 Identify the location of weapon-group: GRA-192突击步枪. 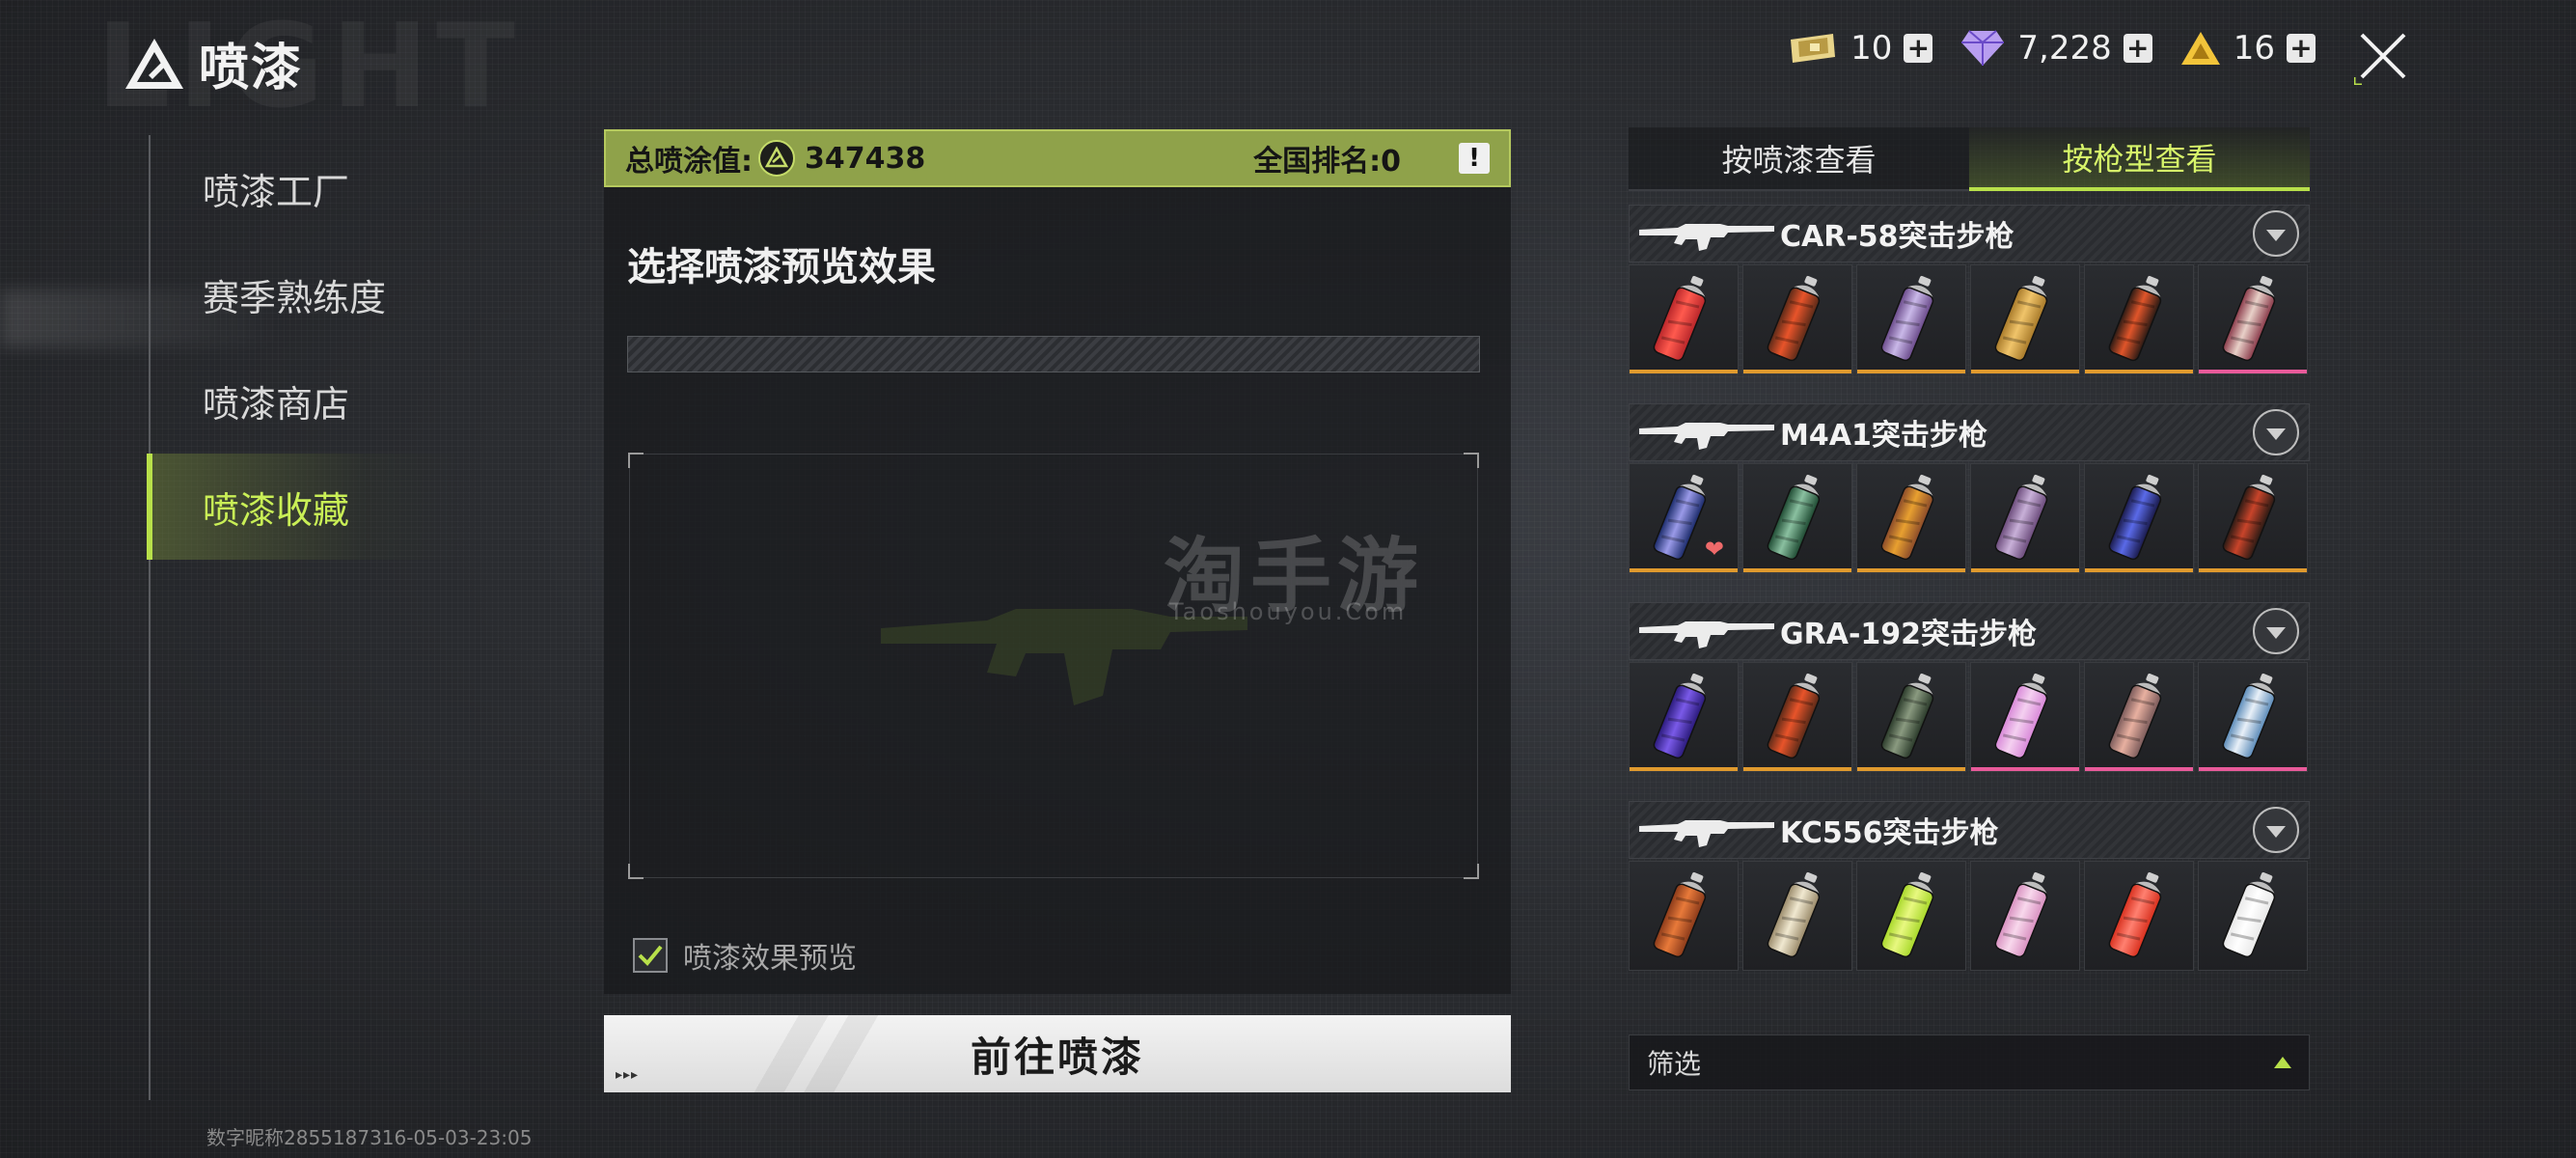
(1969, 687).